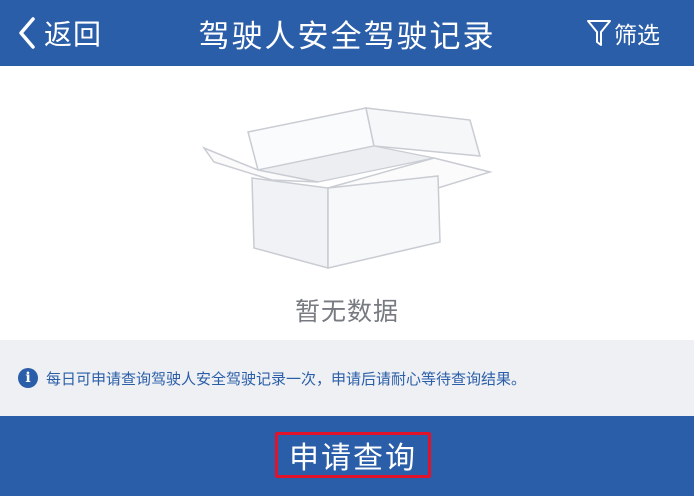 This screenshot has height=496, width=694. Describe the element at coordinates (347, 188) in the screenshot. I see `empty-box-icon` at that location.